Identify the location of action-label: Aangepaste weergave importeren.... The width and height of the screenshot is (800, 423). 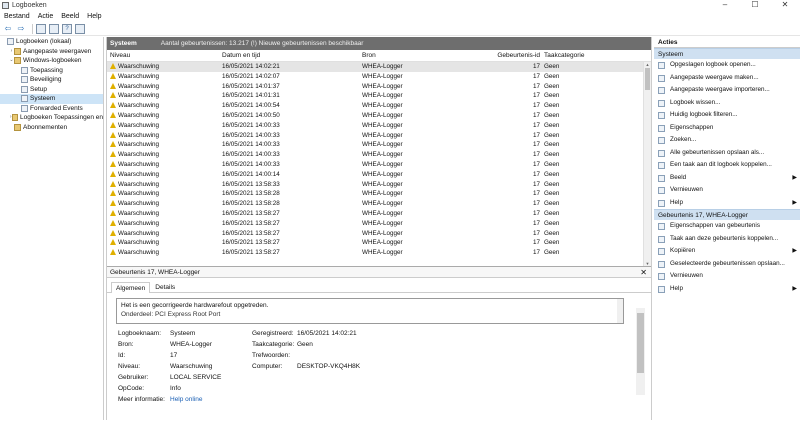
(720, 89).